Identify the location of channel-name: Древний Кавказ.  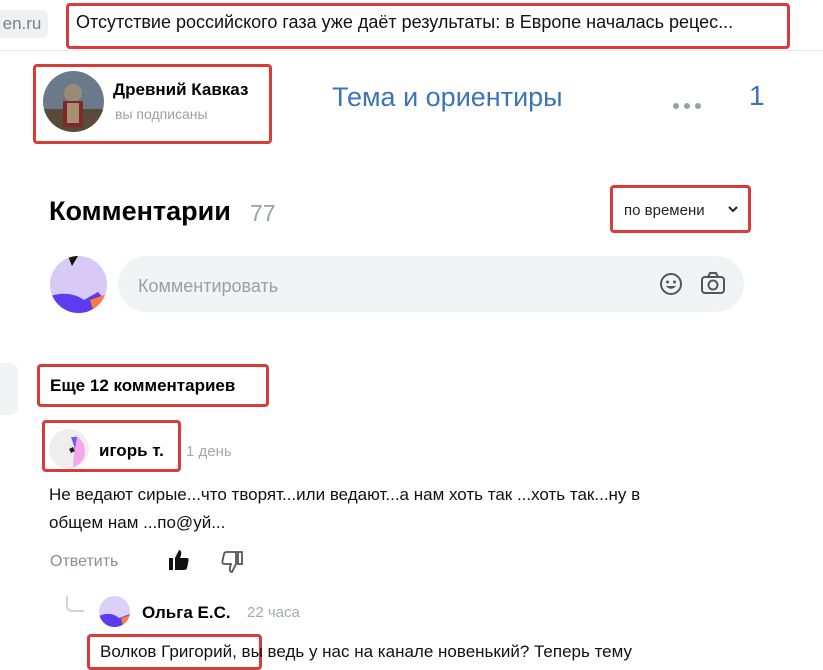
(180, 90).